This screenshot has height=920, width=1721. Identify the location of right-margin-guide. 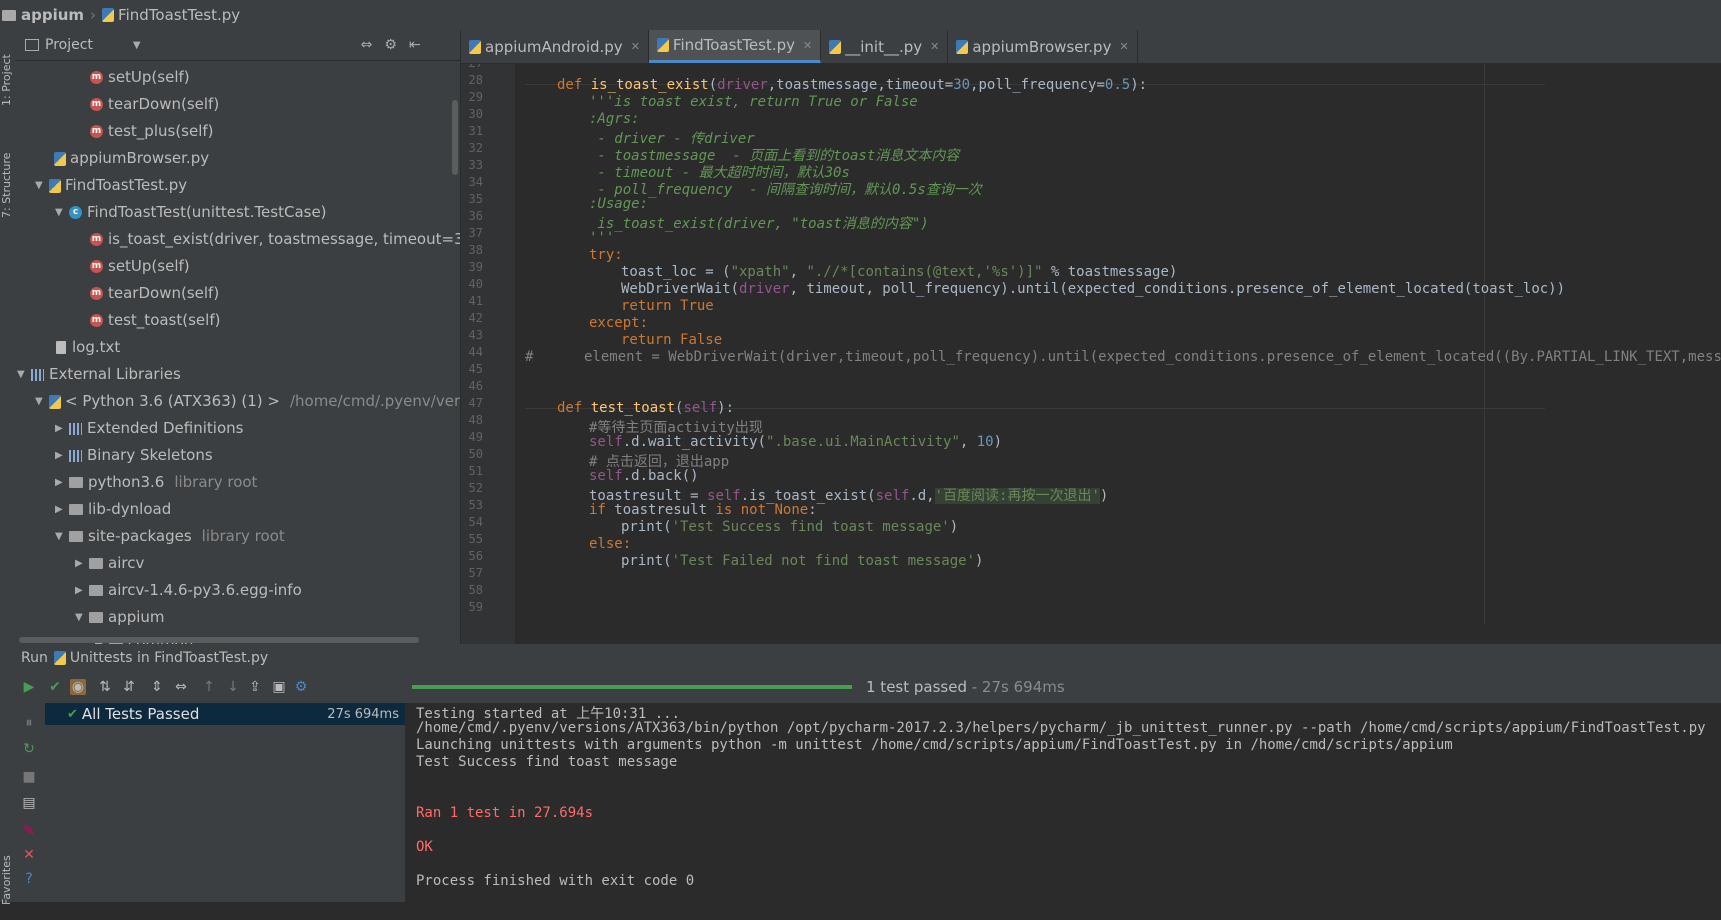
(1484, 344).